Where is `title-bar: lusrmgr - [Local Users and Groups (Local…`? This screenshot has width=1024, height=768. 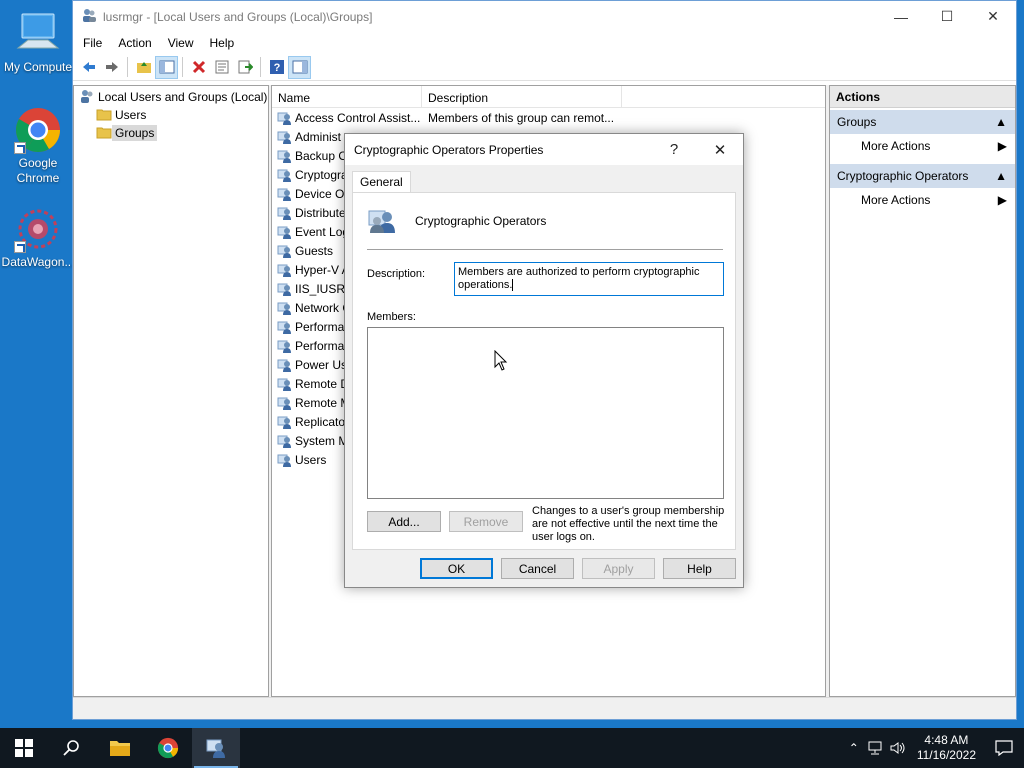
title-bar: lusrmgr - [Local Users and Groups (Local… is located at coordinates (544, 16).